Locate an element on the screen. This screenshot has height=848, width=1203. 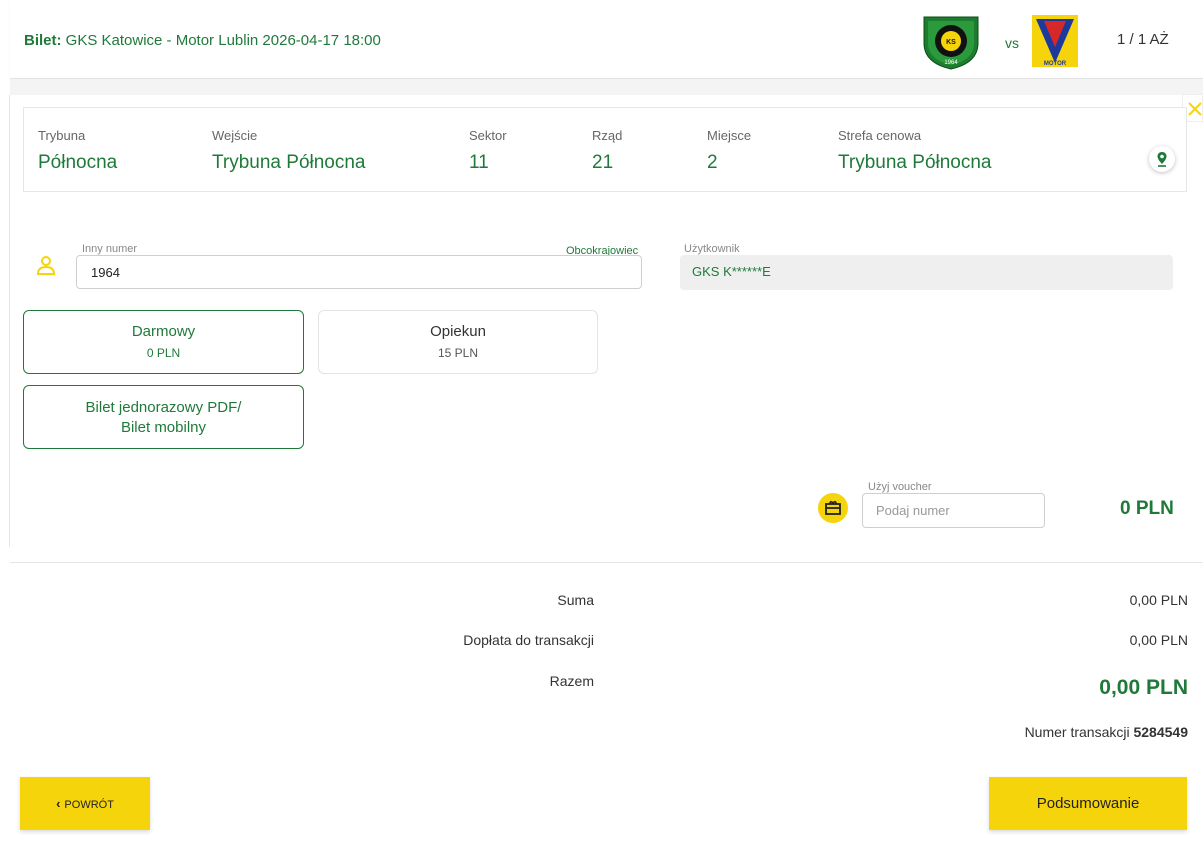
chevron-left-icon: ‹ is located at coordinates (58, 803).